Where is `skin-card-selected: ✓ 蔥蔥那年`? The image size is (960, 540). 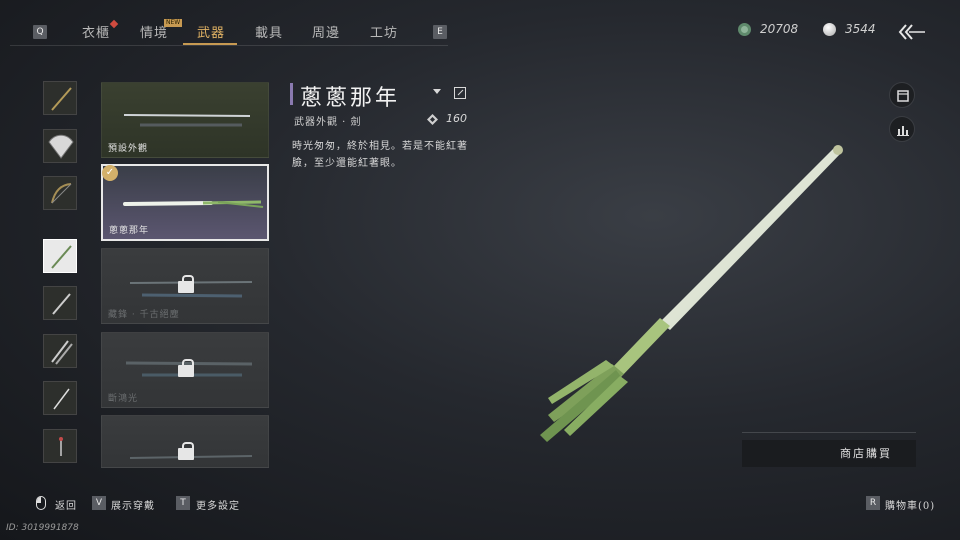
skin-card-selected: ✓ 蔥蔥那年 is located at coordinates (185, 202).